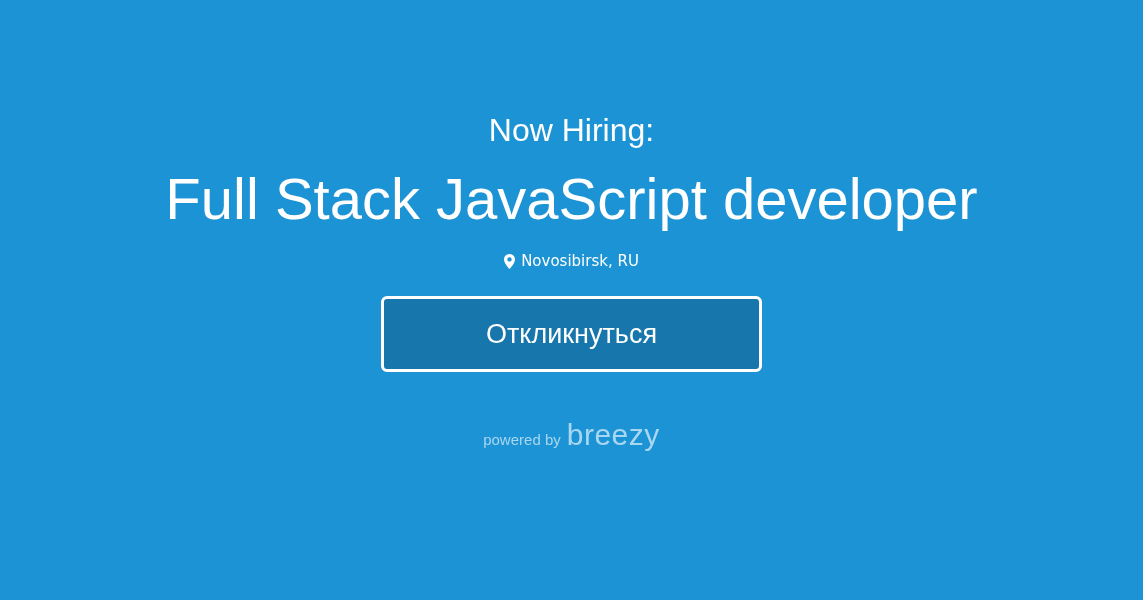 This screenshot has width=1143, height=600. Describe the element at coordinates (571, 199) in the screenshot. I see `job-title: Full Stack JavaScript developer` at that location.